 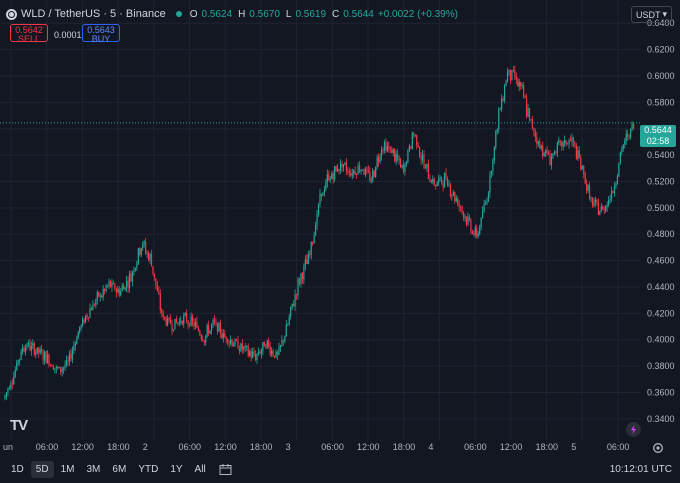 What do you see at coordinates (242, 14) in the screenshot?
I see `high-key: H` at bounding box center [242, 14].